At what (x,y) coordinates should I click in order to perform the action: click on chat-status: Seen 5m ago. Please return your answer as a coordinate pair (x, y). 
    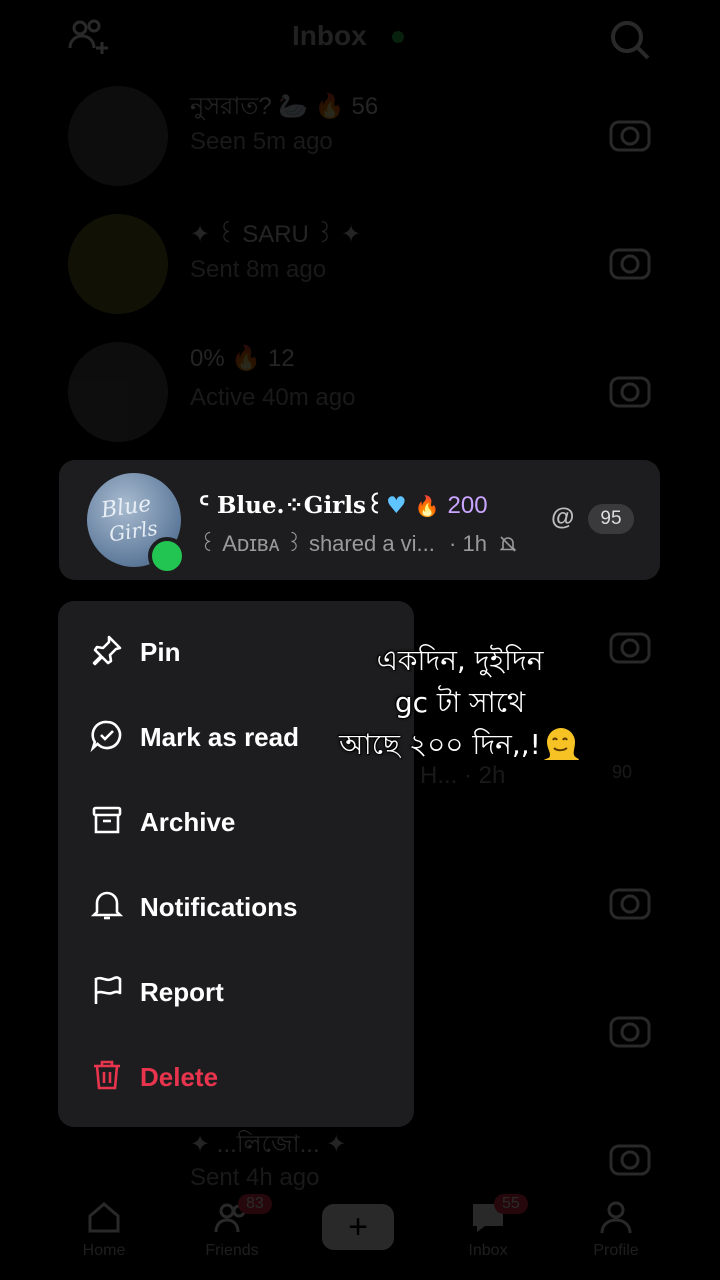
    Looking at the image, I should click on (261, 141).